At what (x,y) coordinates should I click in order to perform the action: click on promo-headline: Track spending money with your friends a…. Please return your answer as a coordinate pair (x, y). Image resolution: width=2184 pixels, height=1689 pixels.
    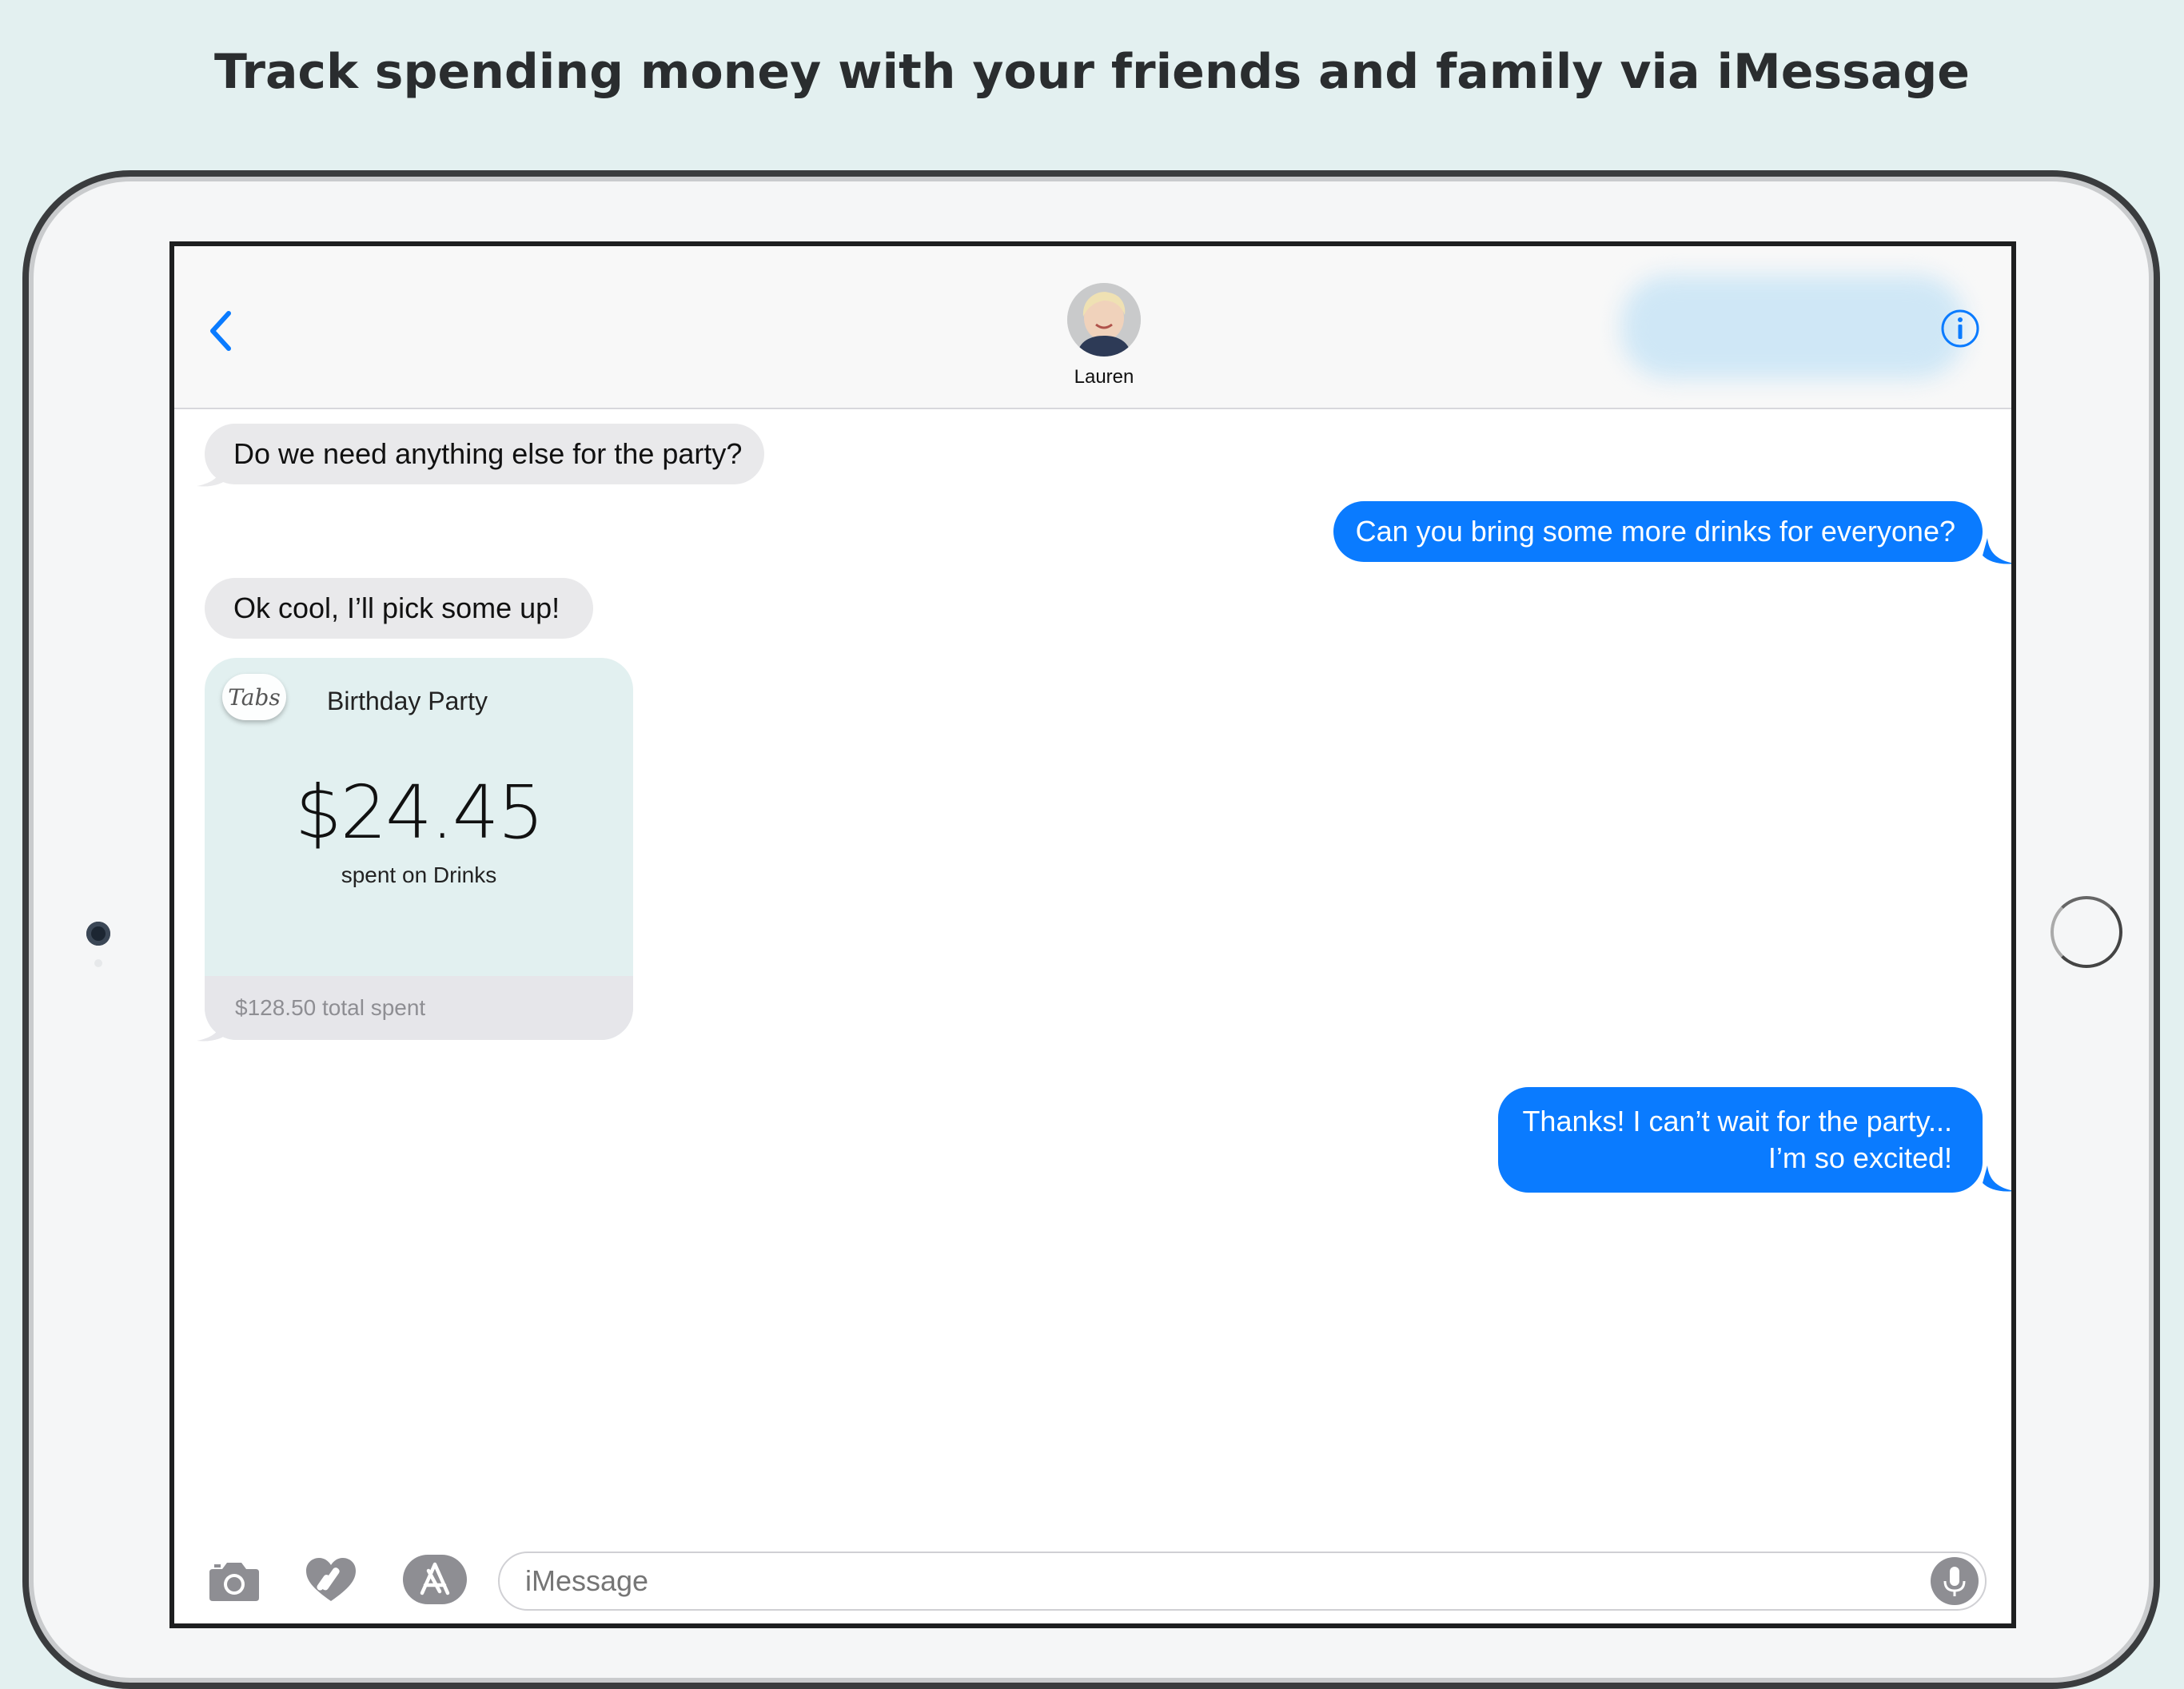
    Looking at the image, I should click on (1092, 72).